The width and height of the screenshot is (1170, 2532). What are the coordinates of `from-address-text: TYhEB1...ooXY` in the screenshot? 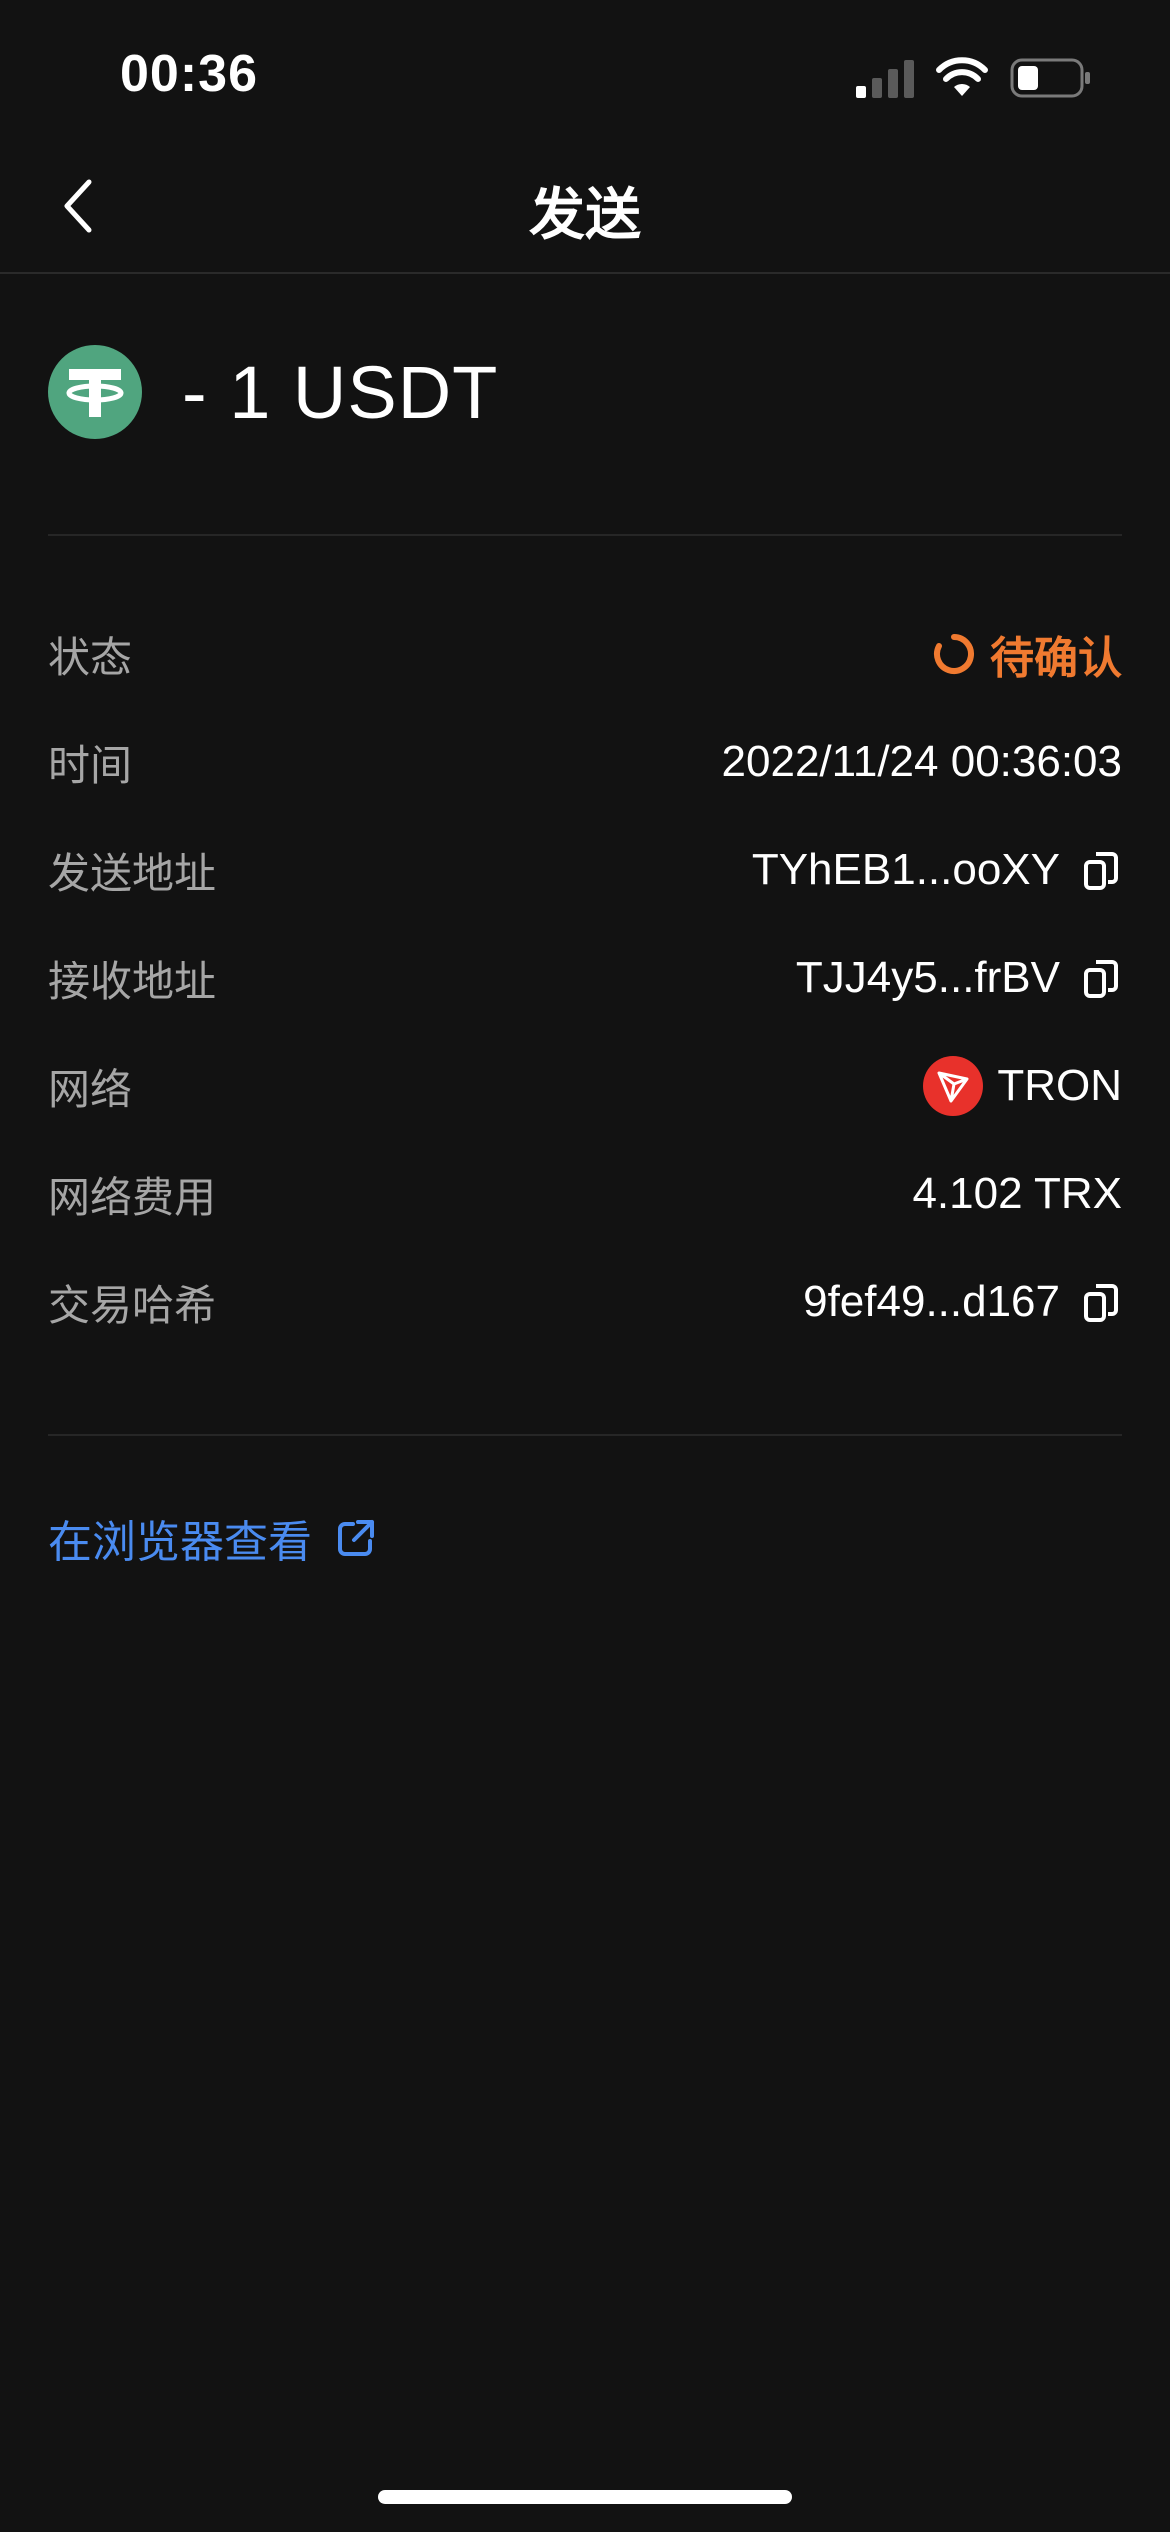 It's located at (905, 869).